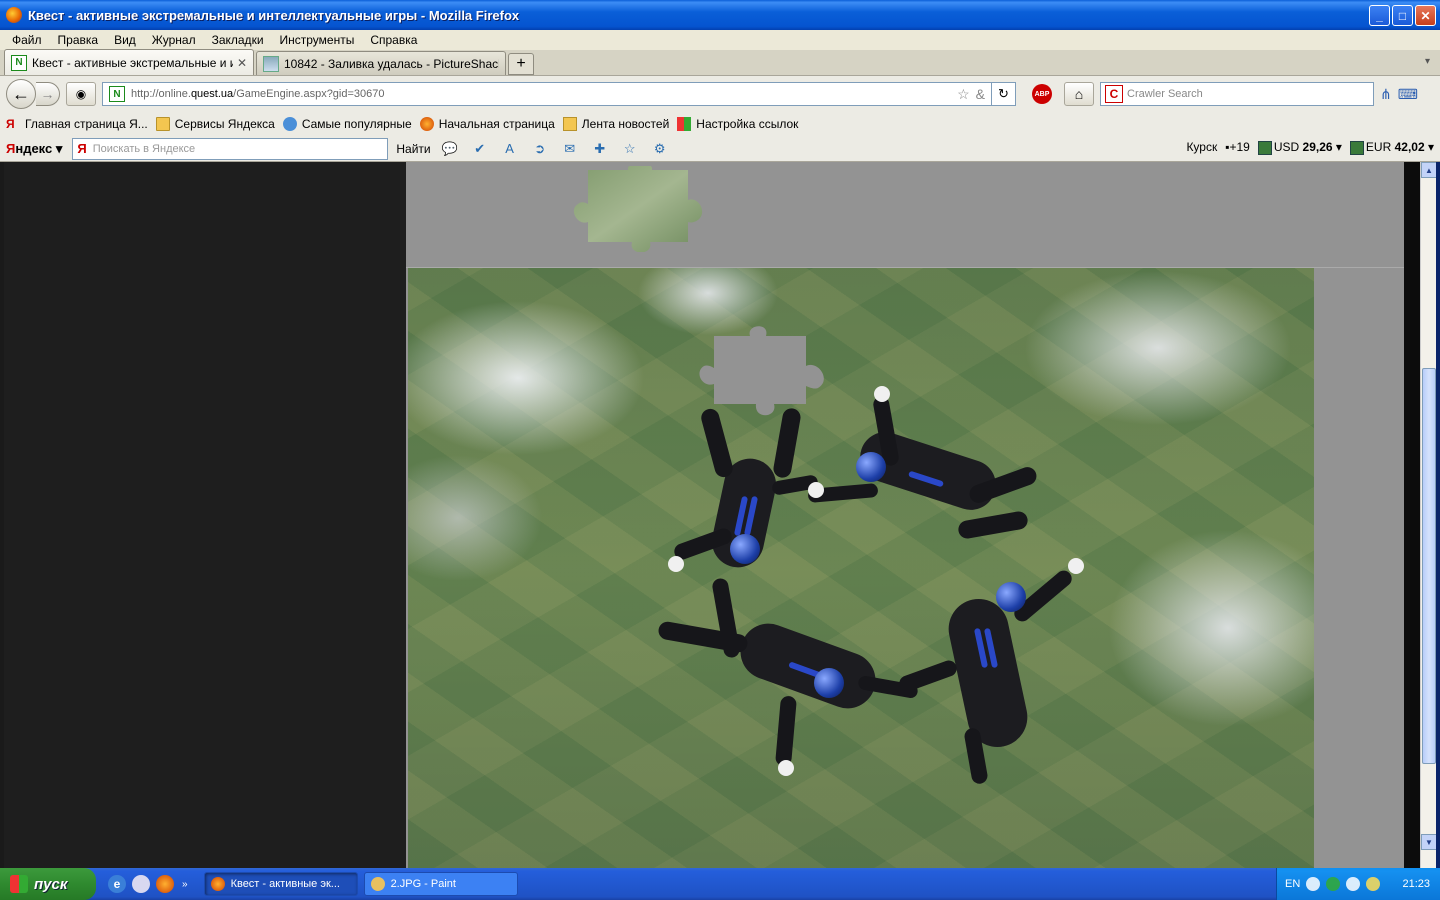 This screenshot has height=900, width=1440. I want to click on weather-temp: ▪+19, so click(1237, 147).